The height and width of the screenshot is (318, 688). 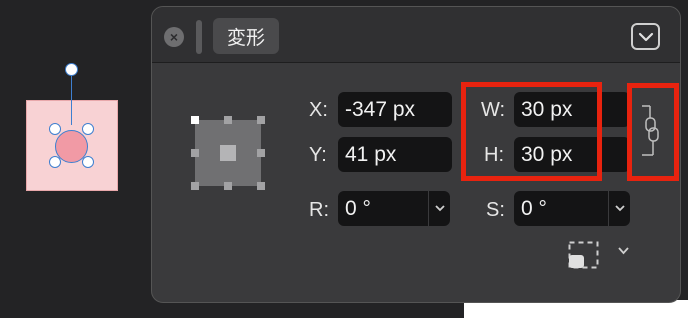 What do you see at coordinates (319, 210) in the screenshot?
I see `r-label: R:` at bounding box center [319, 210].